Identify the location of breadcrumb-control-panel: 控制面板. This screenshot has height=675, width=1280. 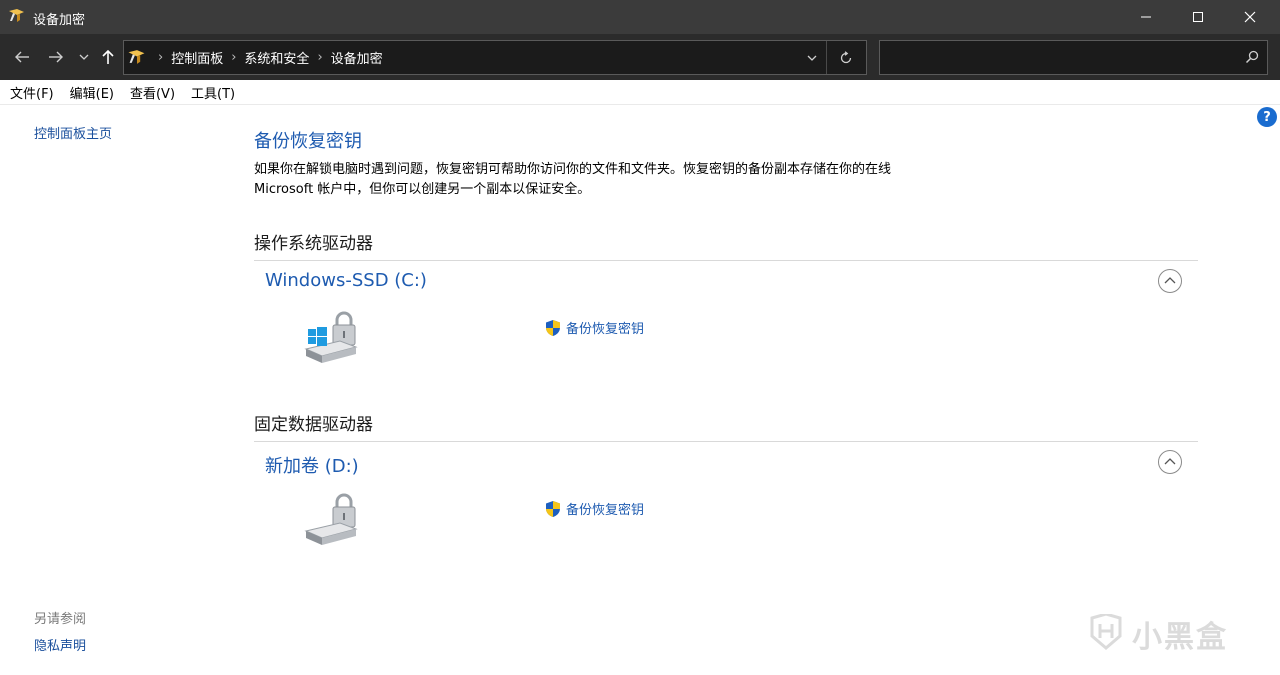
(197, 57).